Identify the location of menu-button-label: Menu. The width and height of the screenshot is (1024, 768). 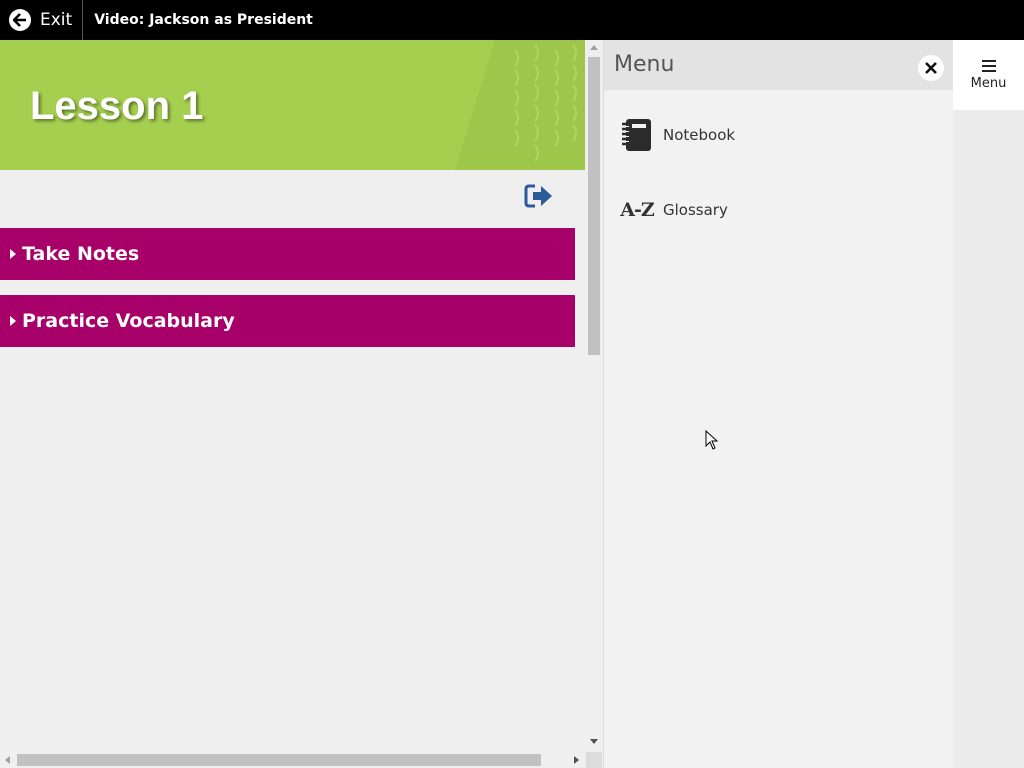
(988, 83).